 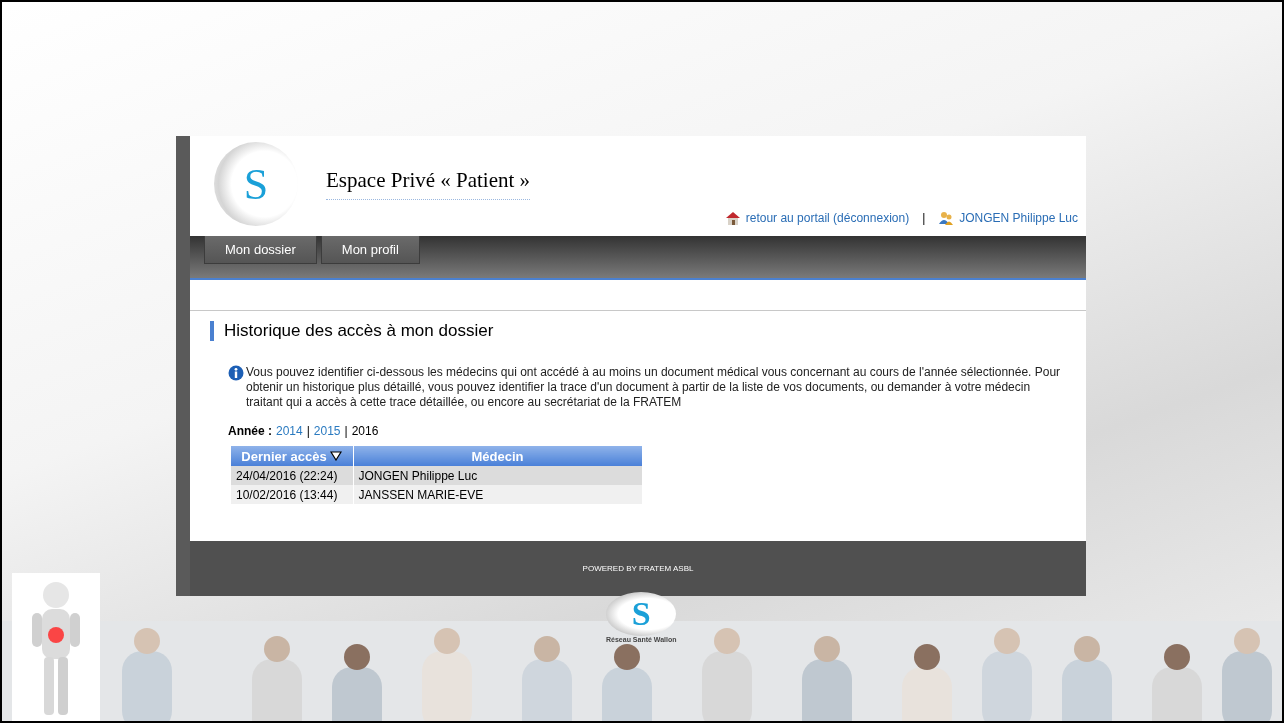 What do you see at coordinates (1018, 218) in the screenshot?
I see `link: JONGEN Philippe Luc` at bounding box center [1018, 218].